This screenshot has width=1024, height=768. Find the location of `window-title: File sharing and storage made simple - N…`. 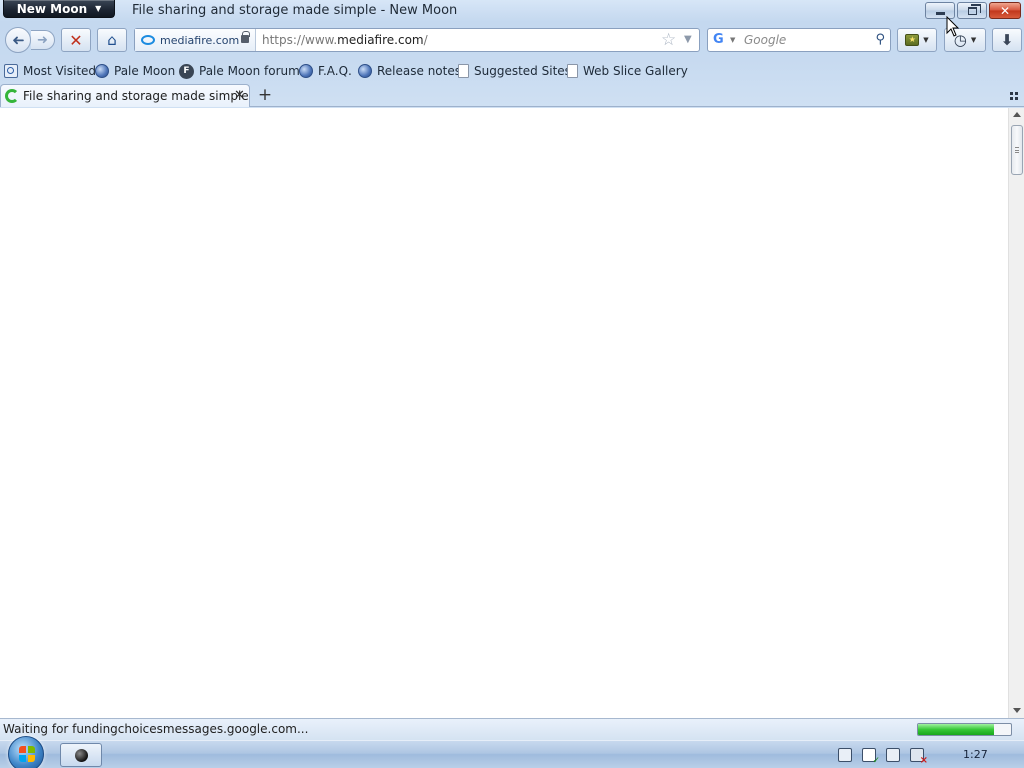

window-title: File sharing and storage made simple - N… is located at coordinates (295, 10).